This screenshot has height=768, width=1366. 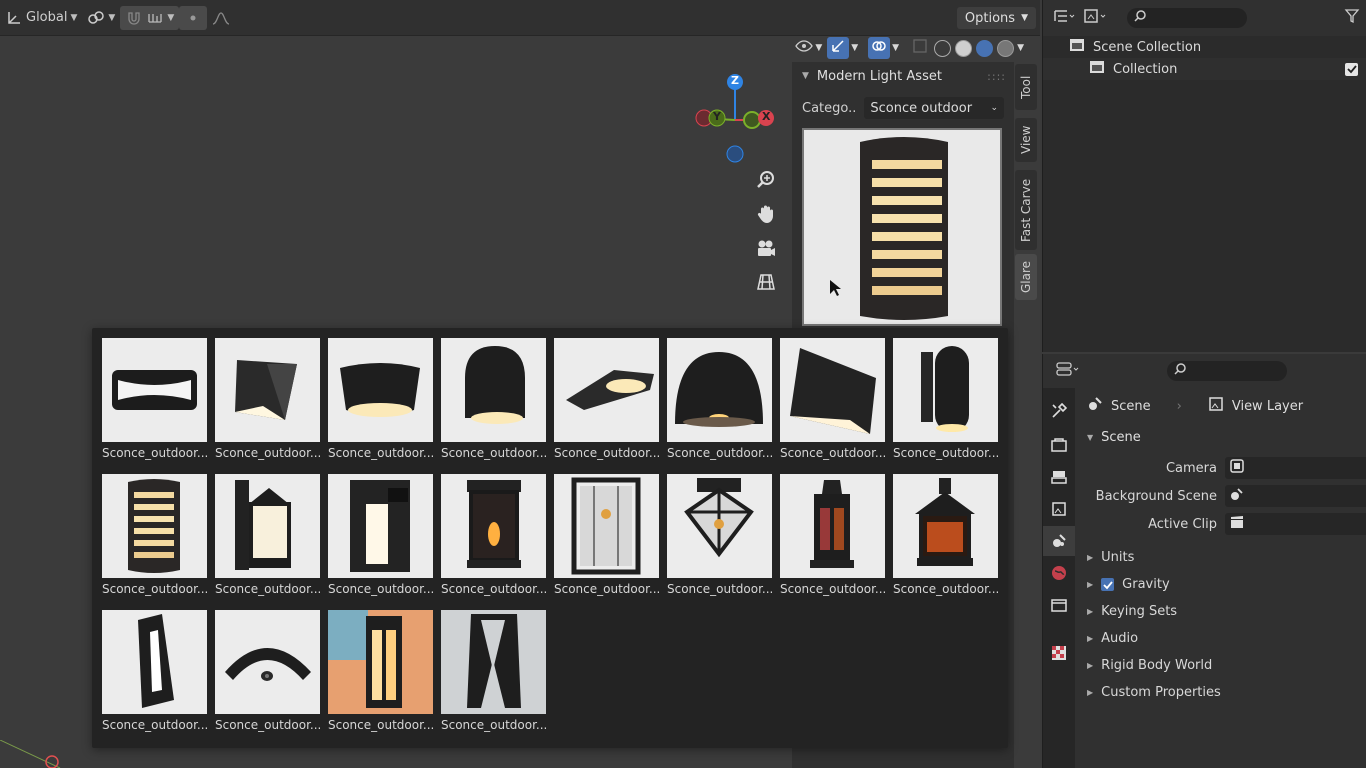 I want to click on options-dropdown: Options ▼, so click(x=996, y=18).